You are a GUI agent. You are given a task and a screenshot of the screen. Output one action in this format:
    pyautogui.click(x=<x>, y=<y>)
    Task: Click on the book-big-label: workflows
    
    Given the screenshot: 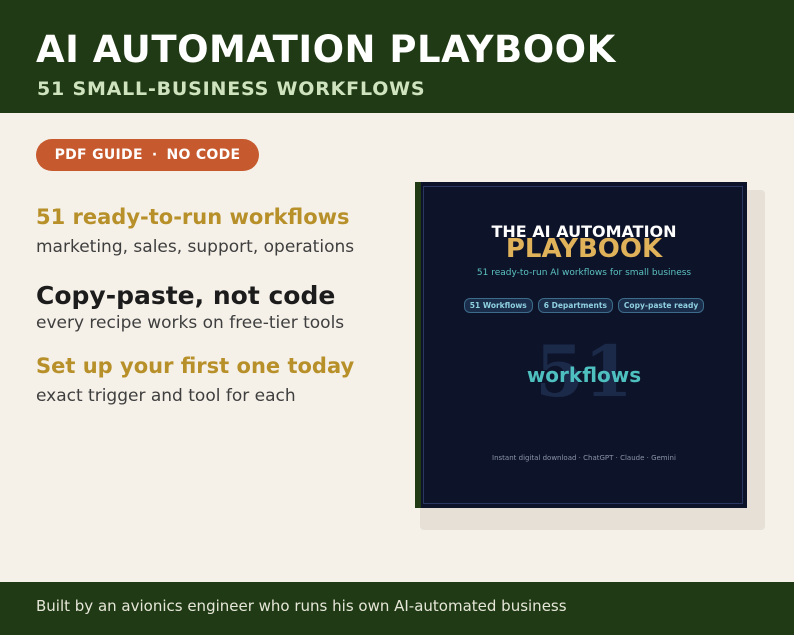 What is the action you would take?
    pyautogui.click(x=584, y=375)
    